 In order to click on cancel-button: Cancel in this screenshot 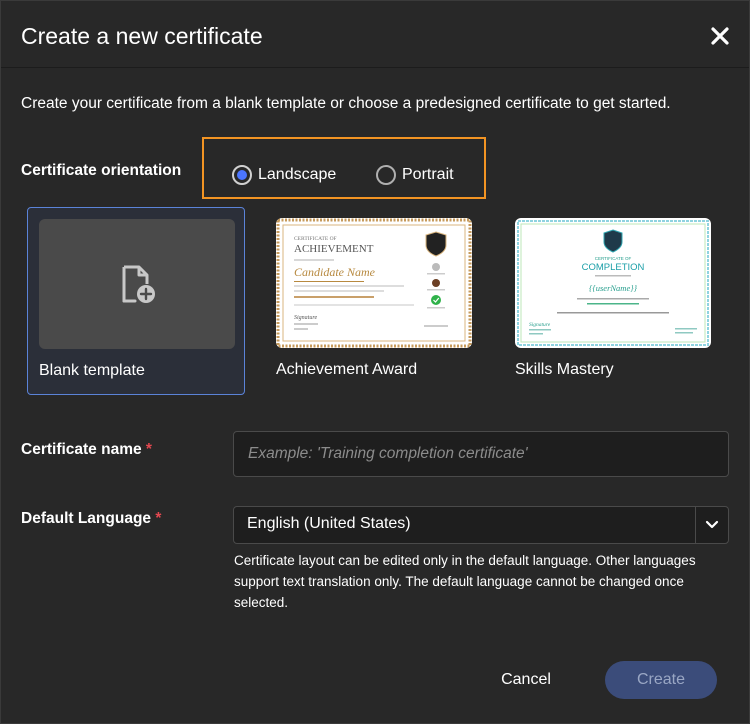, I will do `click(526, 680)`.